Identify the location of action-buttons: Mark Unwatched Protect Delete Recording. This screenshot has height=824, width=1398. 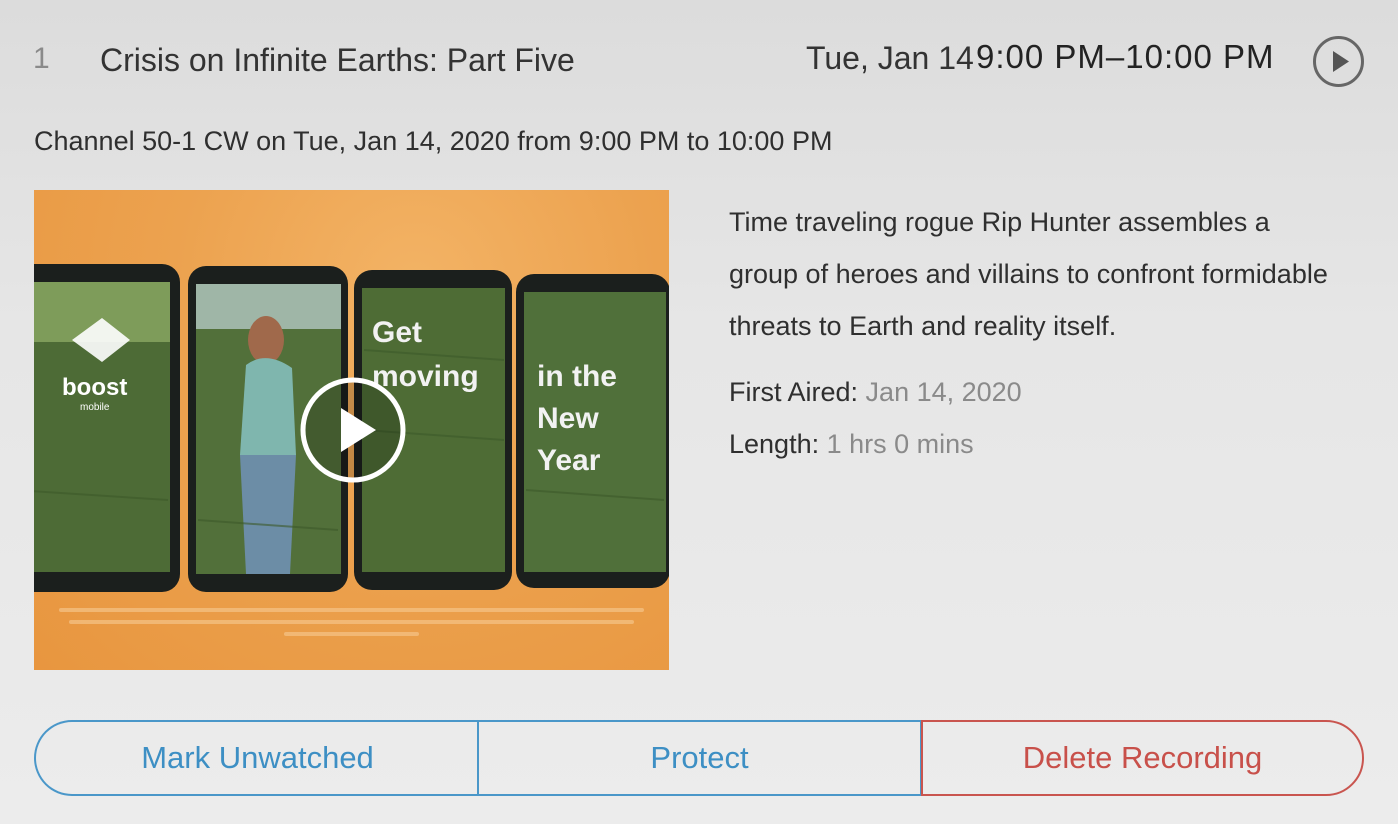
(699, 758).